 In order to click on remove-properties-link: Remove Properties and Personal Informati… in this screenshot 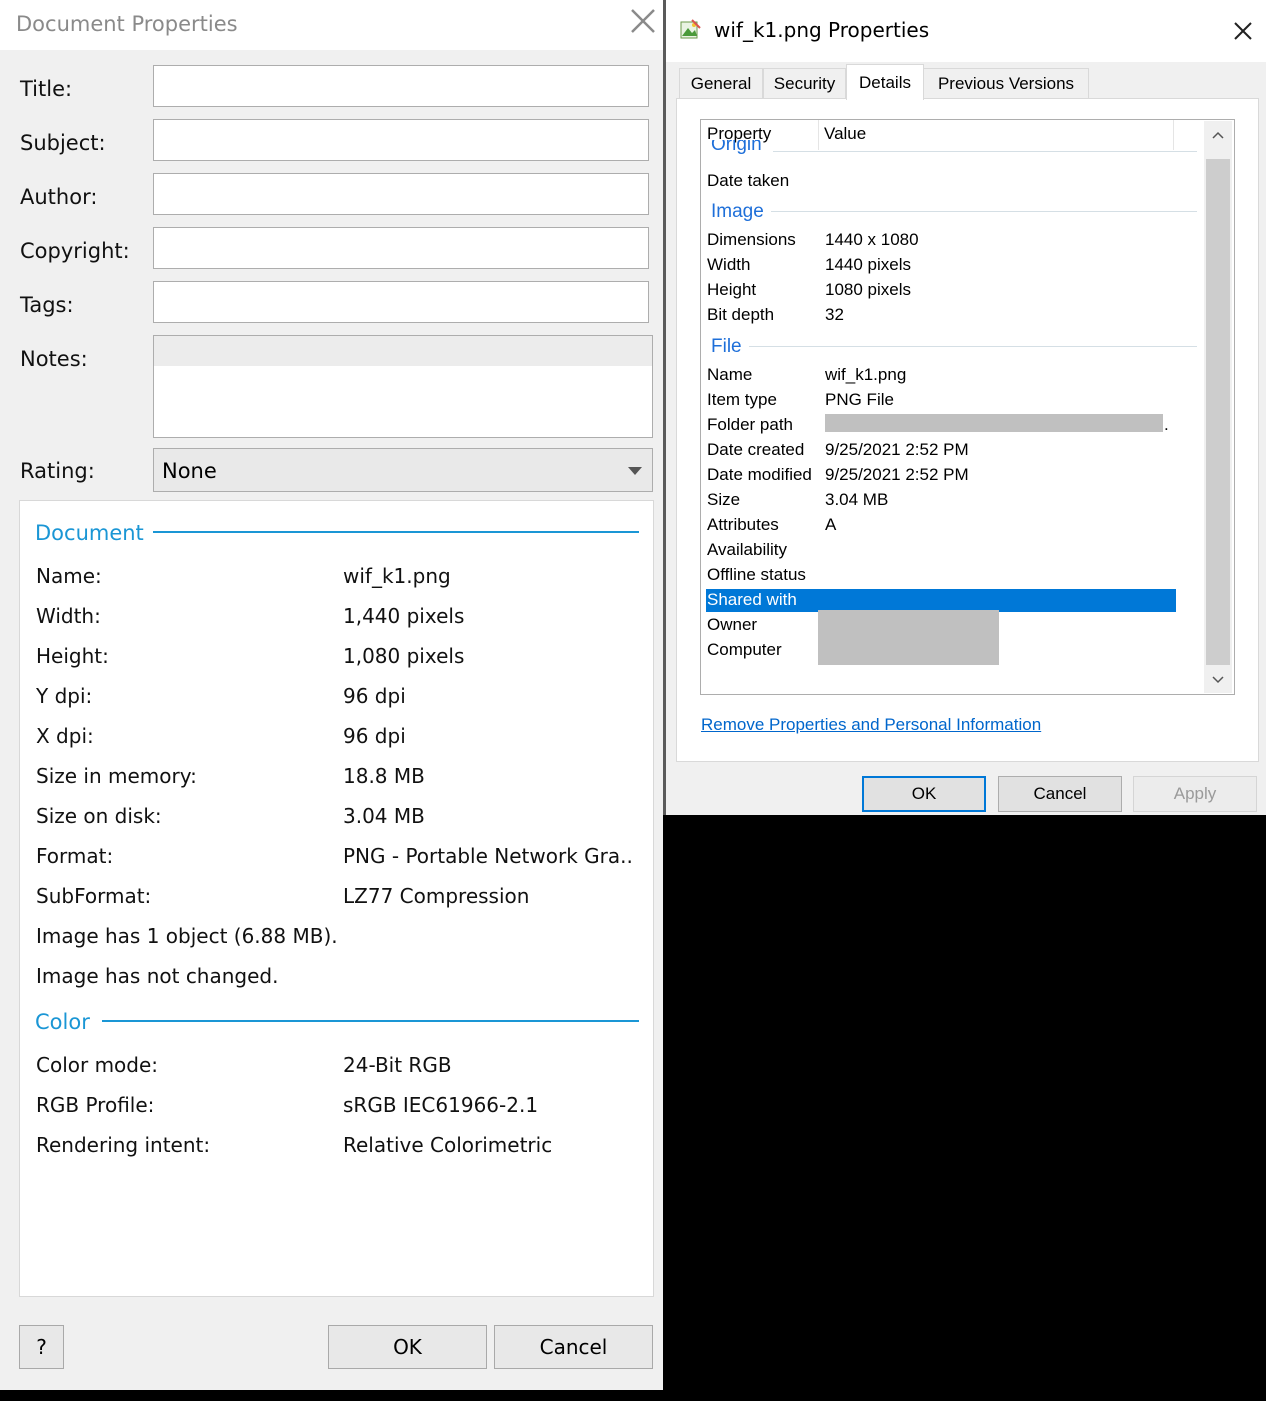, I will do `click(871, 725)`.